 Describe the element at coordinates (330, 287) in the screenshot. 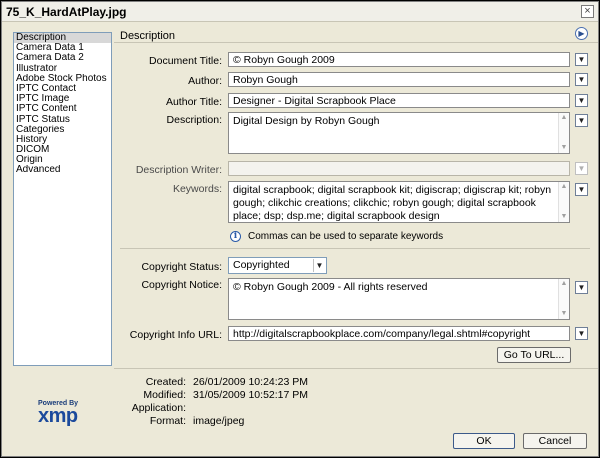

I see `copyright-notice-text: © Robyn Gough 2009 - All rights reserved` at that location.